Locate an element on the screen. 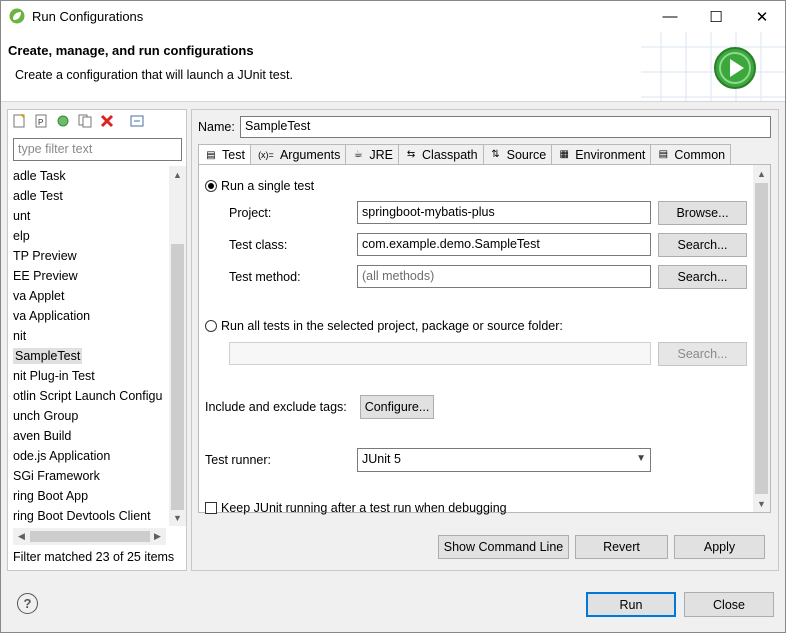 The width and height of the screenshot is (786, 633). tree-item: elp is located at coordinates (98, 236).